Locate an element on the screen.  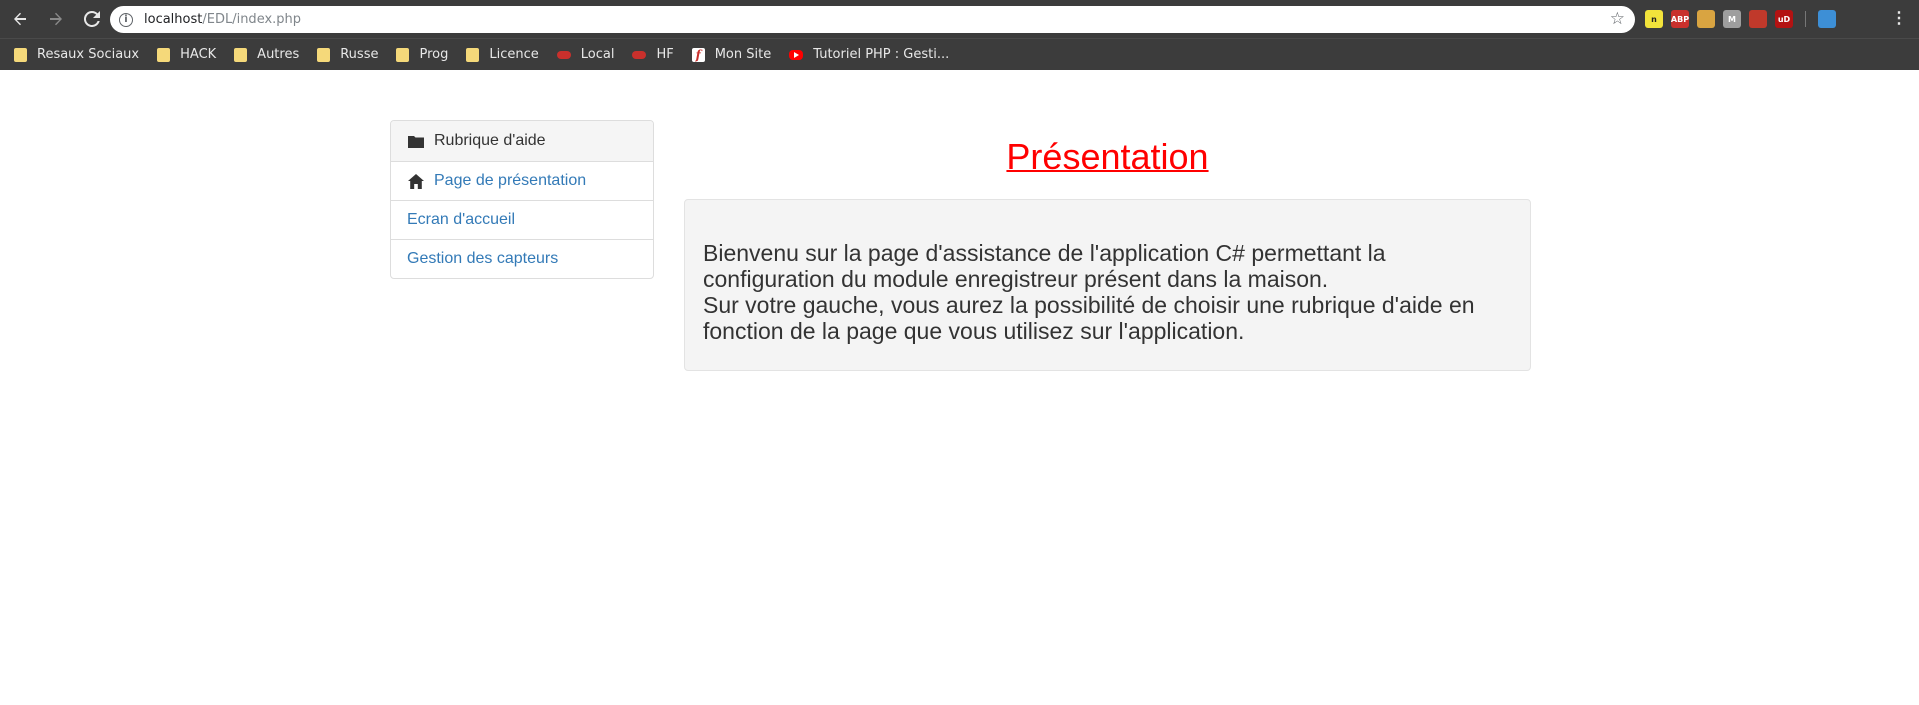
reload-button is located at coordinates (92, 19).